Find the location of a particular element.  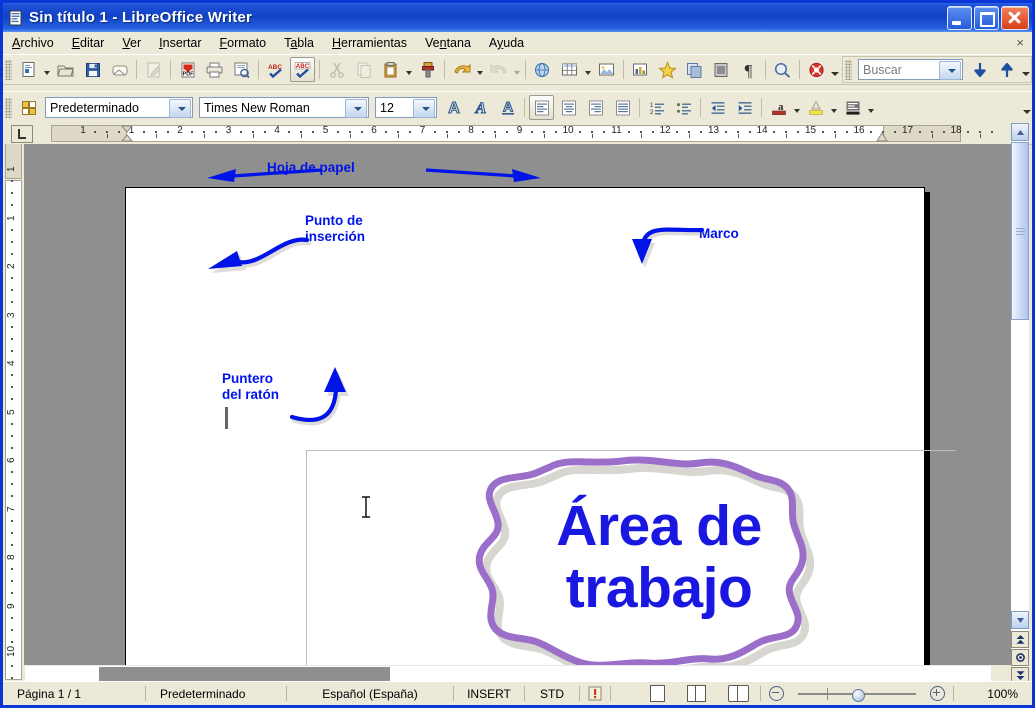

font-name-combo: Times New Roman is located at coordinates (284, 107).